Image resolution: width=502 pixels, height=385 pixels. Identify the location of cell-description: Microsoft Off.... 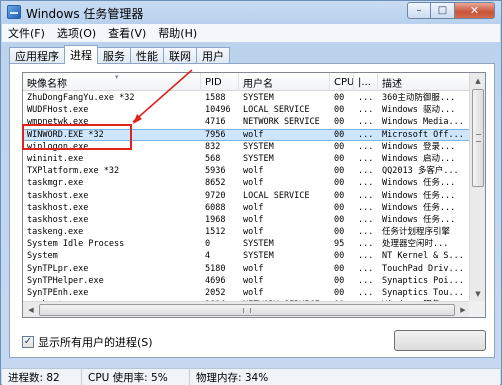
(423, 134).